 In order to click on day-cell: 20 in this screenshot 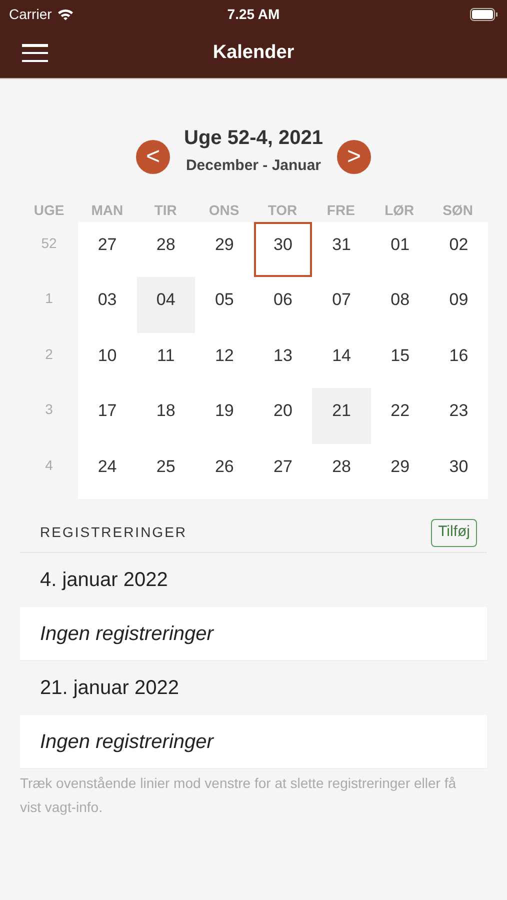, I will do `click(283, 416)`.